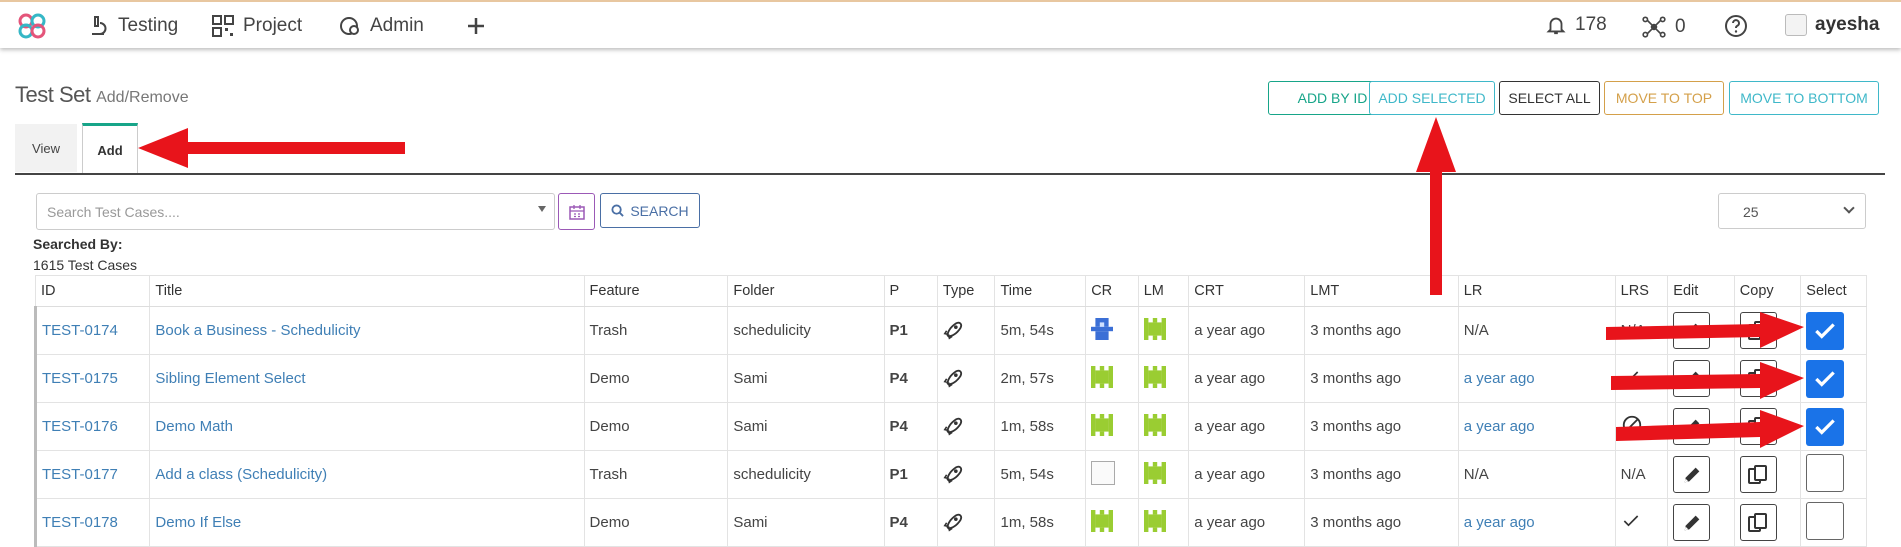  Describe the element at coordinates (256, 26) in the screenshot. I see `nav-project: Project` at that location.